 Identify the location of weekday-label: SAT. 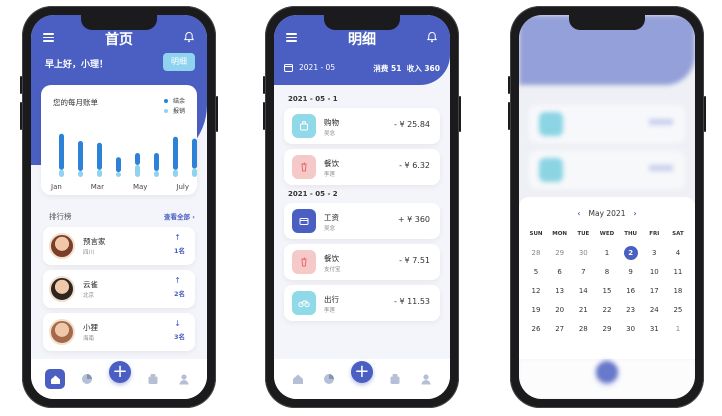
(678, 234).